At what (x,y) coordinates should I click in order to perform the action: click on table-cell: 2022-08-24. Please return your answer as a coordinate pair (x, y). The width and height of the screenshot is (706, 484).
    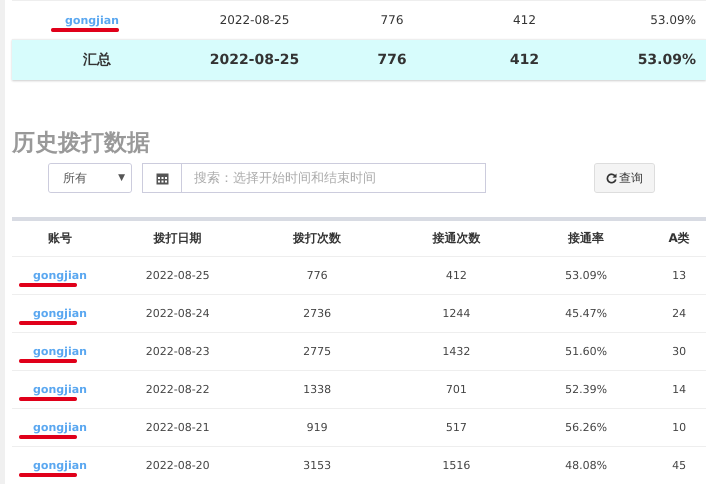
    Looking at the image, I should click on (178, 313).